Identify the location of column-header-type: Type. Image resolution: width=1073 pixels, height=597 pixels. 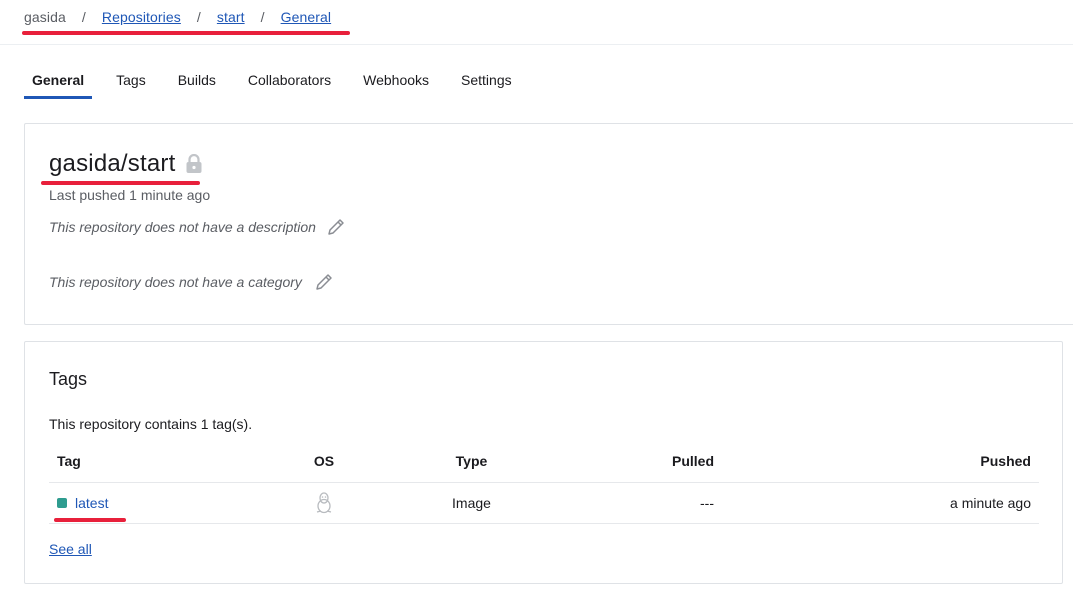
(471, 462).